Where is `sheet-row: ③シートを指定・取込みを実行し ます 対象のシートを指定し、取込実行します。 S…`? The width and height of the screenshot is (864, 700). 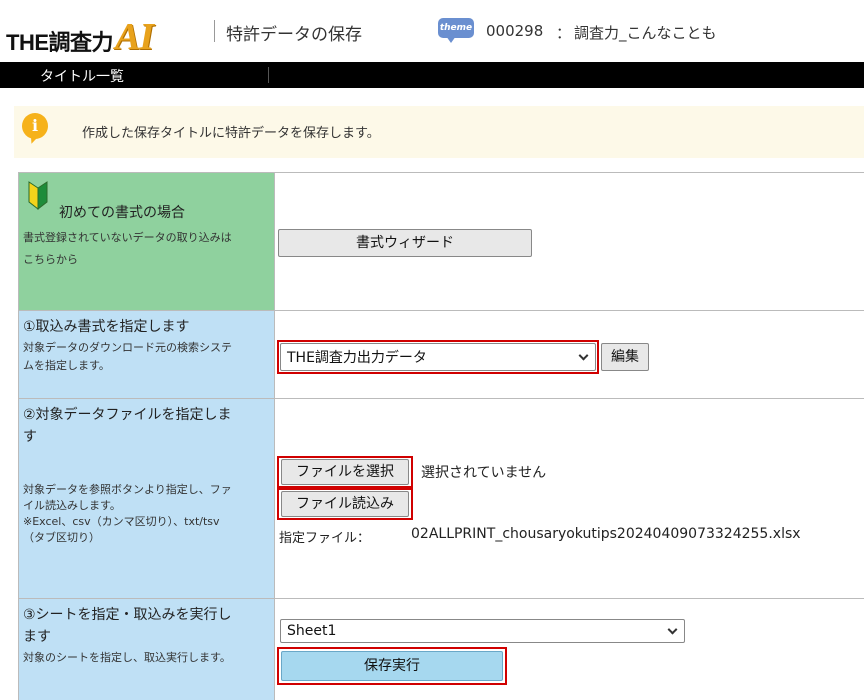 sheet-row: ③シートを指定・取込みを実行し ます 対象のシートを指定し、取込実行します。 S… is located at coordinates (441, 649).